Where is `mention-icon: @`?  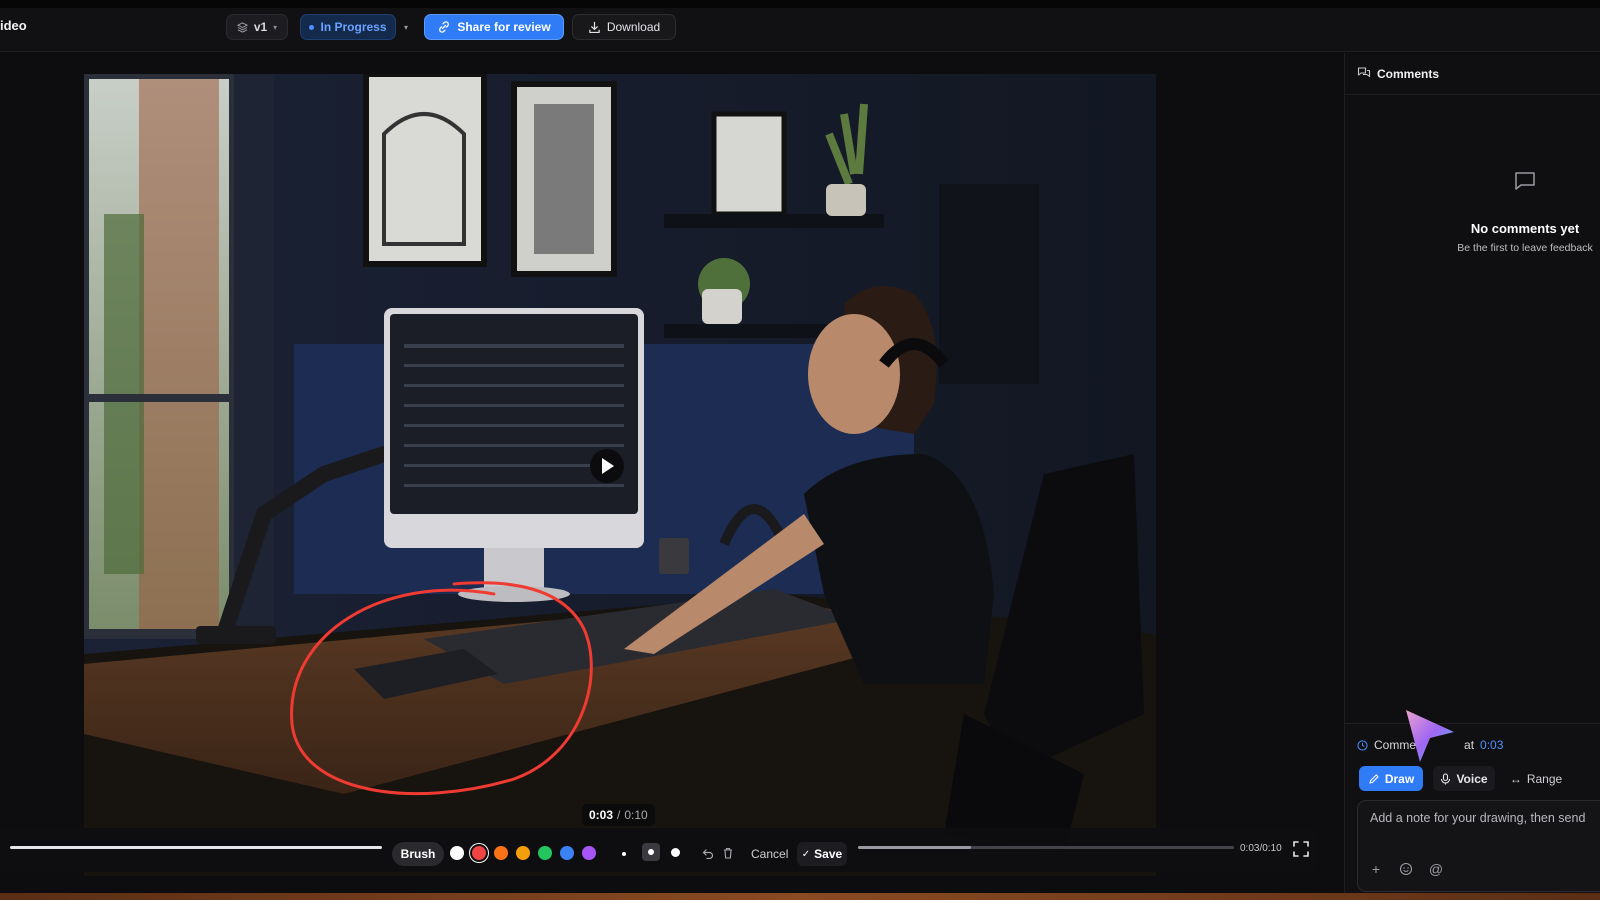 mention-icon: @ is located at coordinates (1436, 869).